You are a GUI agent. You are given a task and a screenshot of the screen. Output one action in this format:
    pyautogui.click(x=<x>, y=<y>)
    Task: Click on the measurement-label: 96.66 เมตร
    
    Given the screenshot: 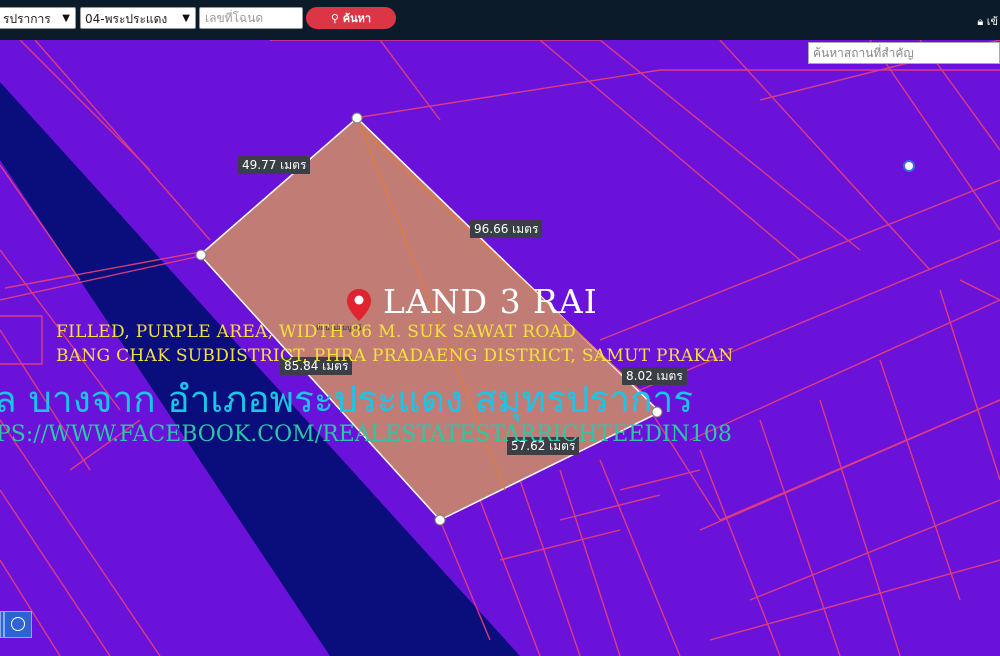 What is the action you would take?
    pyautogui.click(x=506, y=229)
    